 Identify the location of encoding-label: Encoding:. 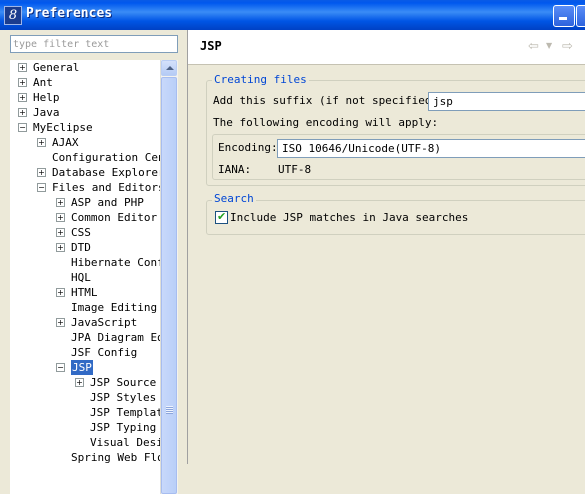
(248, 147).